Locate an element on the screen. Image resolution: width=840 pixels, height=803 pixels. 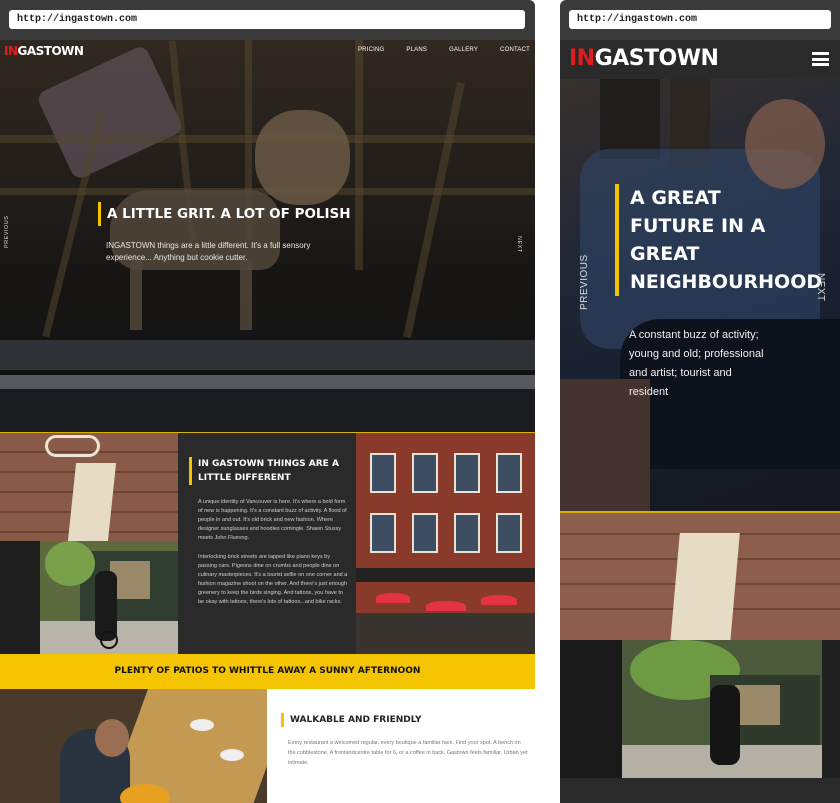
pillar-image is located at coordinates (831, 709).